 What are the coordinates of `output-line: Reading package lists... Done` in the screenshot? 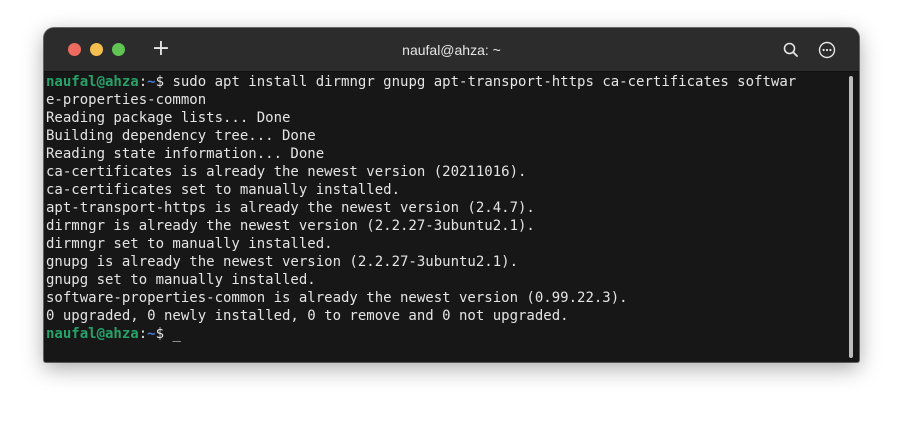 It's located at (168, 118).